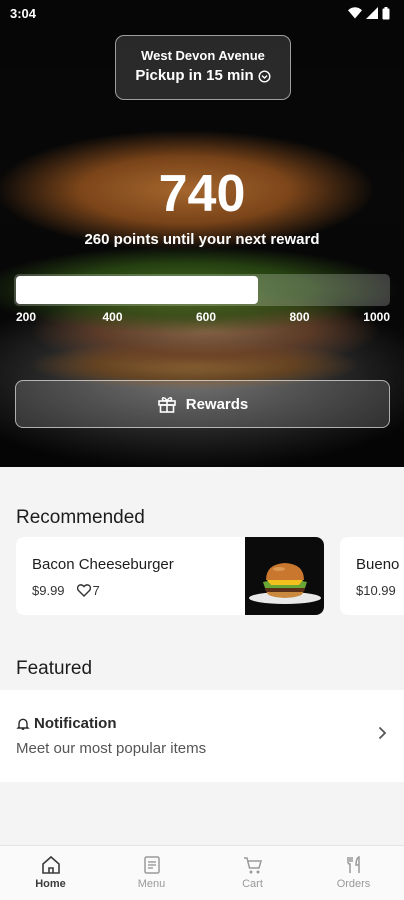 This screenshot has width=404, height=900. I want to click on signal-icon, so click(372, 13).